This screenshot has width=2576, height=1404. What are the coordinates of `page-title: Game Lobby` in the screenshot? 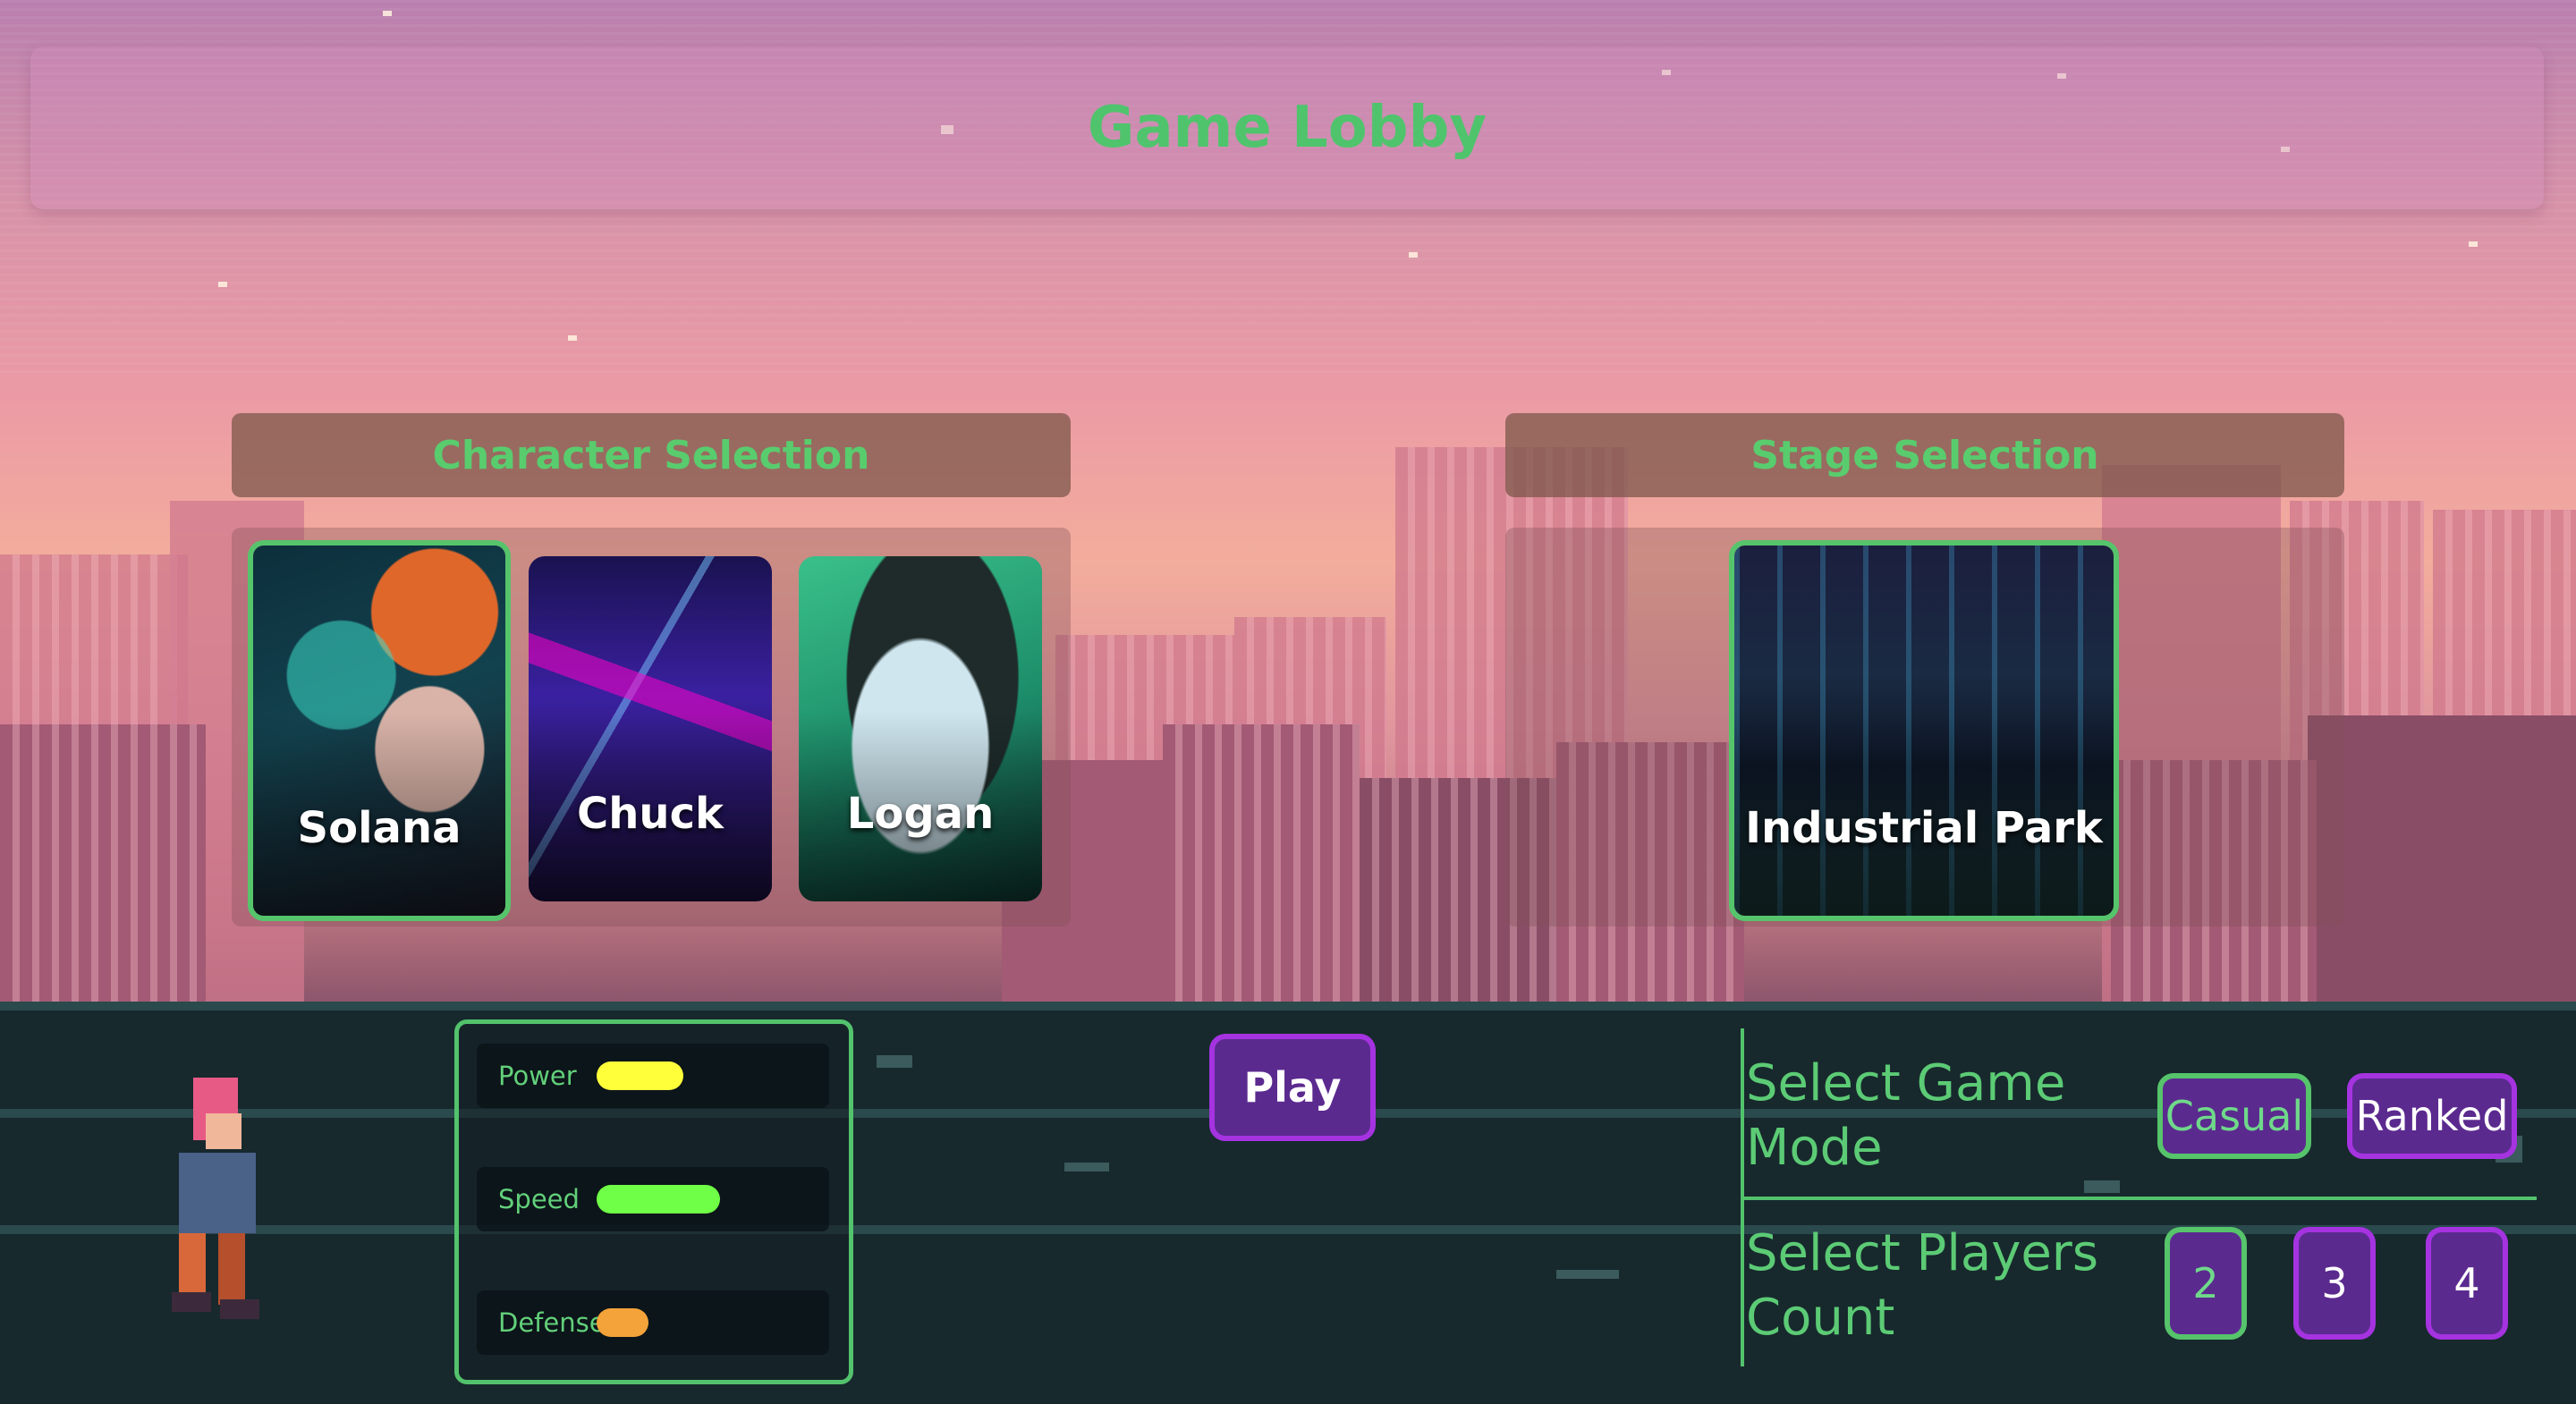 It's located at (1287, 128).